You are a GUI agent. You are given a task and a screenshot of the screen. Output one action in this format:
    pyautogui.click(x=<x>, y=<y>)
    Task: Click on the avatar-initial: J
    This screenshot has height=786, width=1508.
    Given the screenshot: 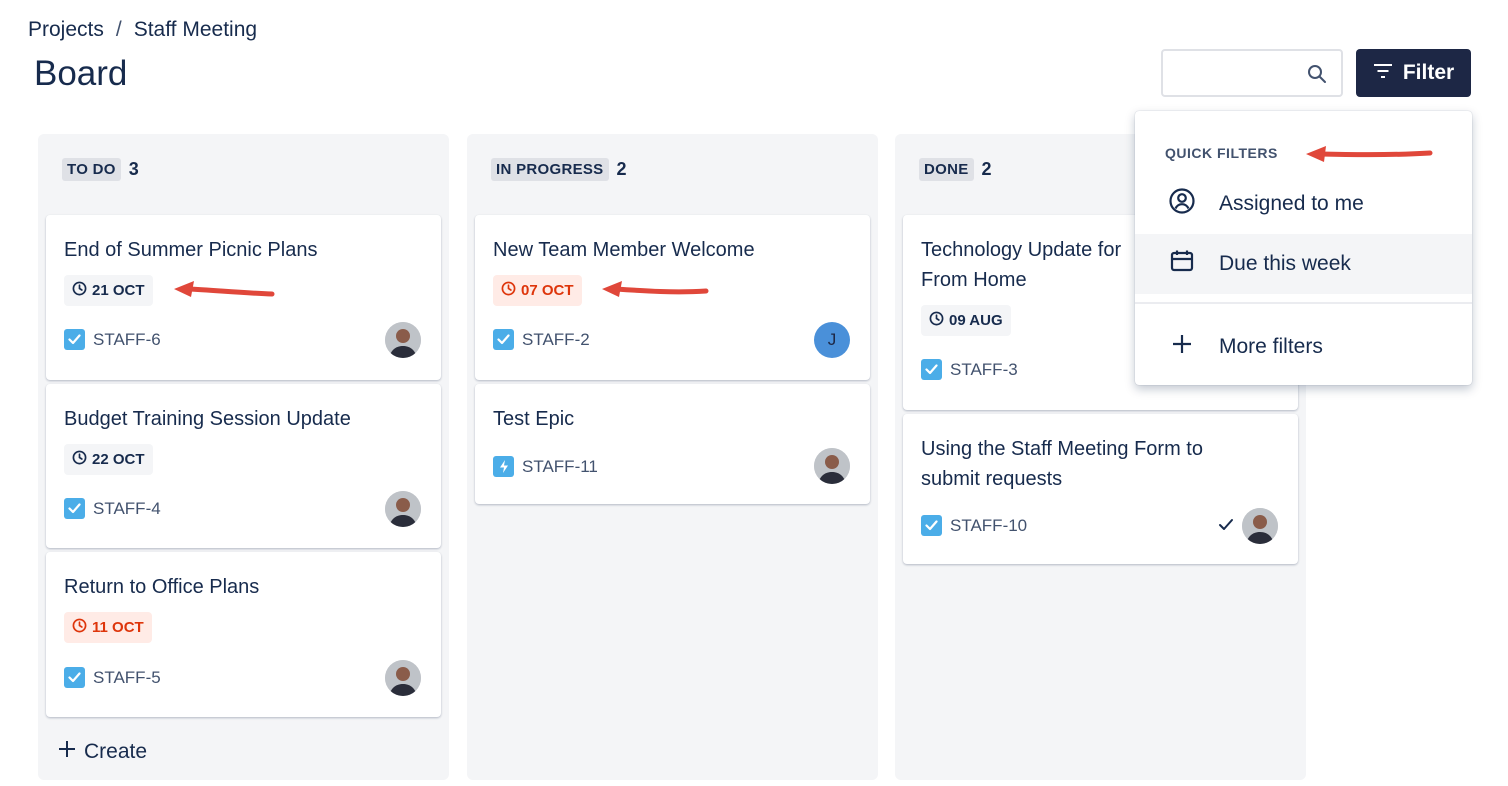 What is the action you would take?
    pyautogui.click(x=832, y=339)
    